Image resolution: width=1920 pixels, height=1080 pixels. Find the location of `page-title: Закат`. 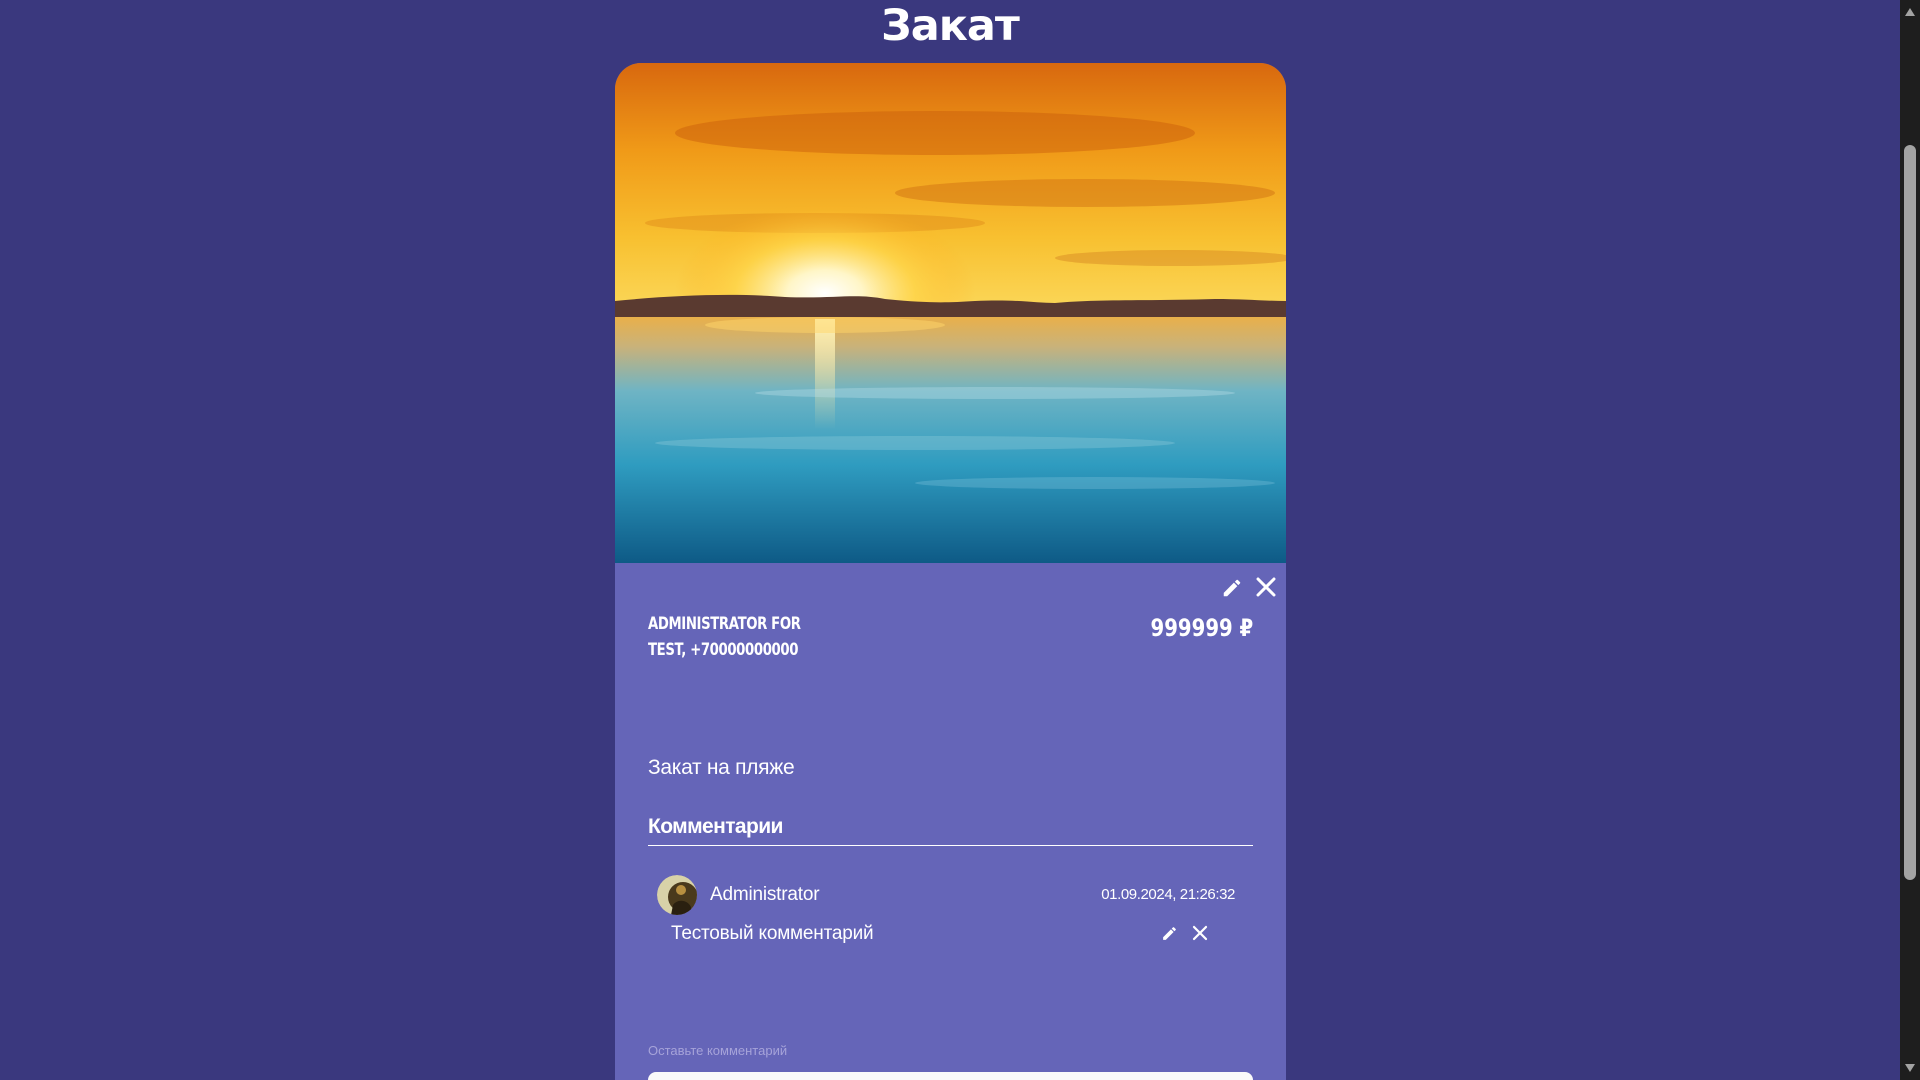

page-title: Закат is located at coordinates (950, 26).